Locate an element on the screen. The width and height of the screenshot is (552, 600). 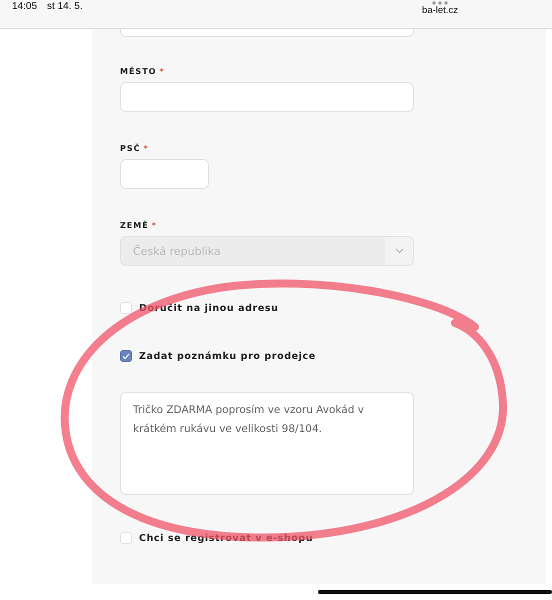
field-label: MĚSTO * is located at coordinates (143, 71).